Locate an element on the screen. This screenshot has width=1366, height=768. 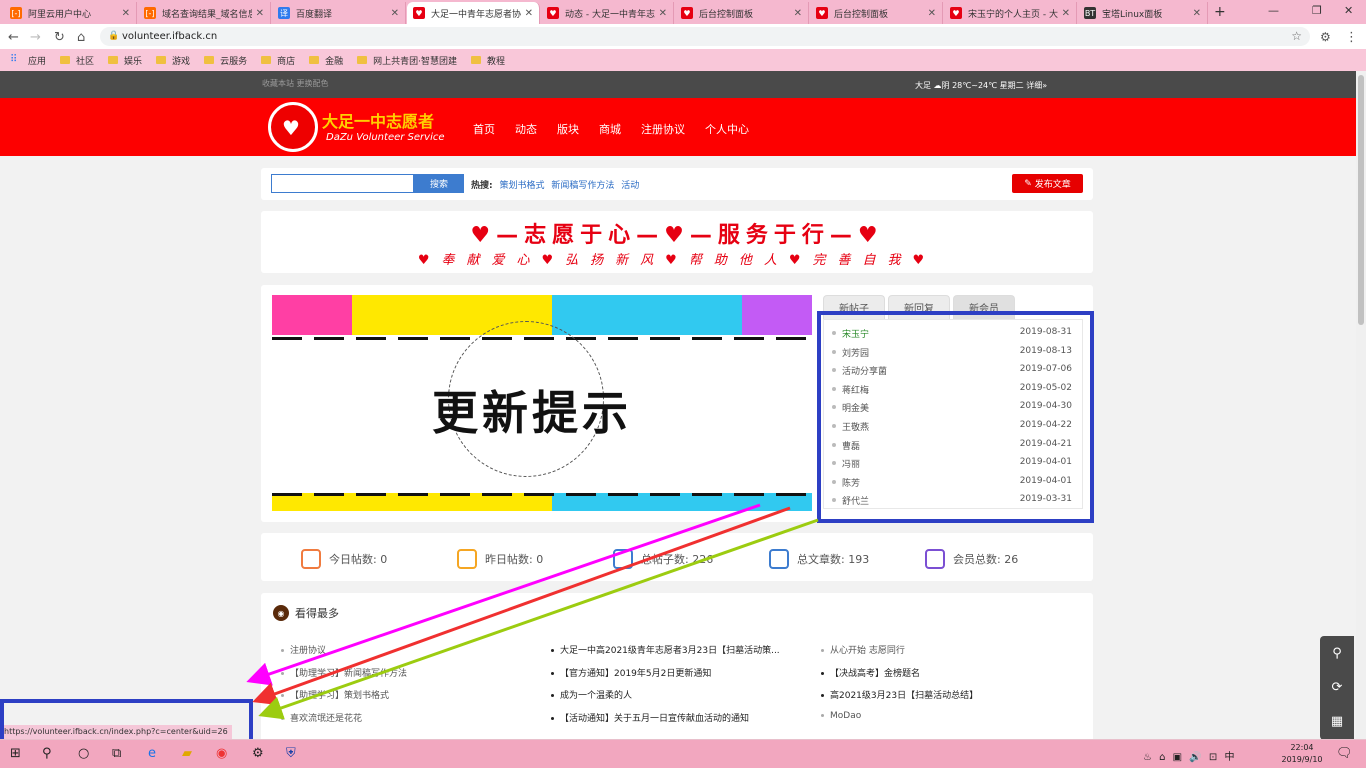
favorite-switch-links: 收藏本站 更换配色 is located at coordinates (295, 83).